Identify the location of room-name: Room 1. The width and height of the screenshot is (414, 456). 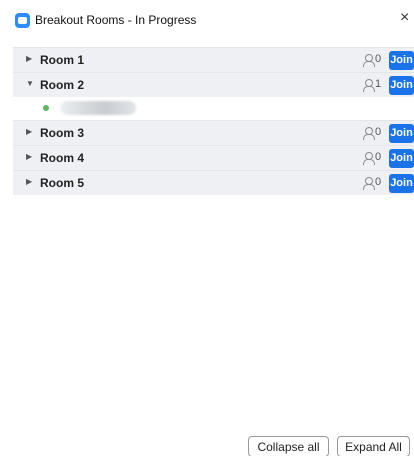
(62, 60).